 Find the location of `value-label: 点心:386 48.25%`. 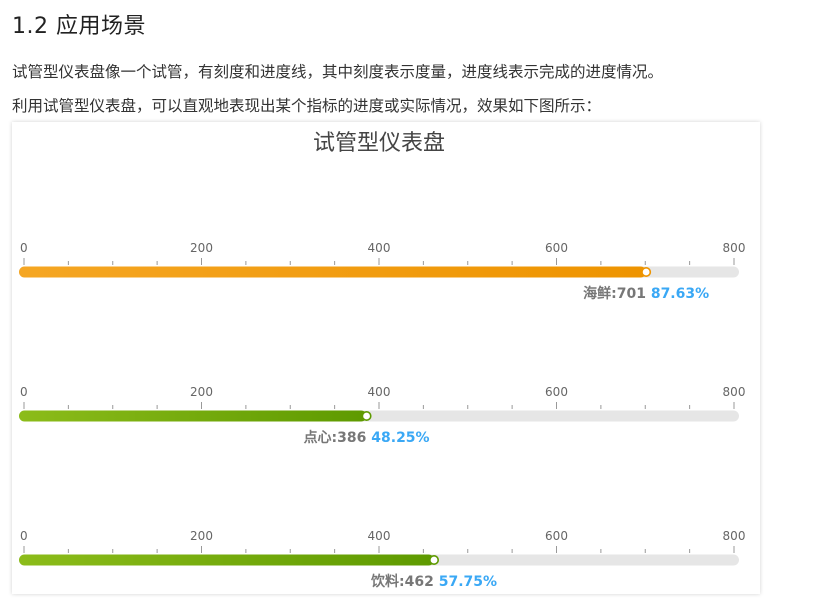

value-label: 点心:386 48.25% is located at coordinates (367, 437).